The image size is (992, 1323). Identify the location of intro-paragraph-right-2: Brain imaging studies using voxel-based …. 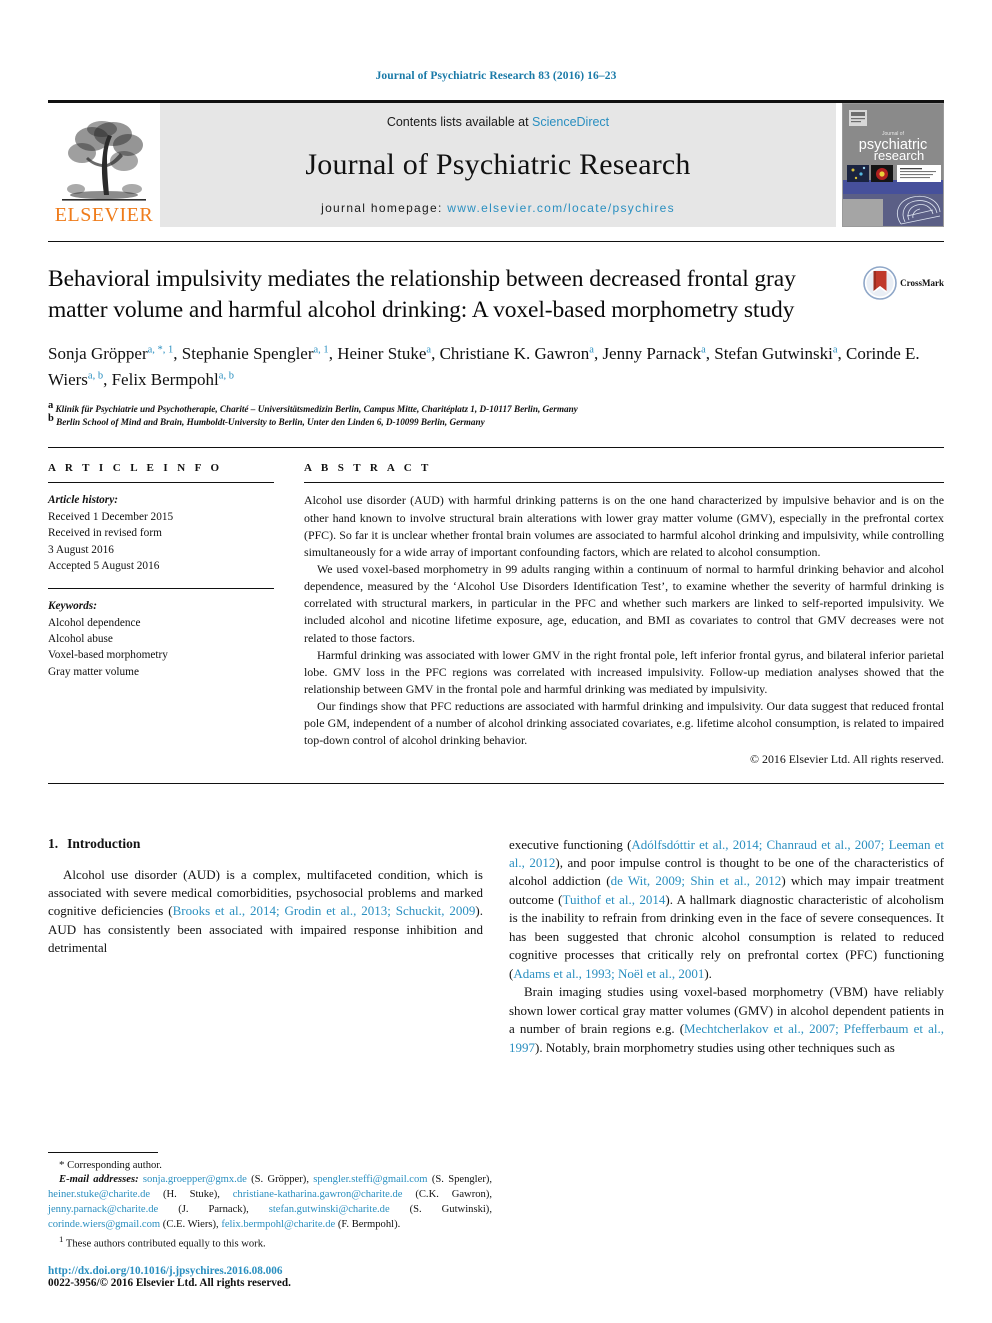
(726, 1020).